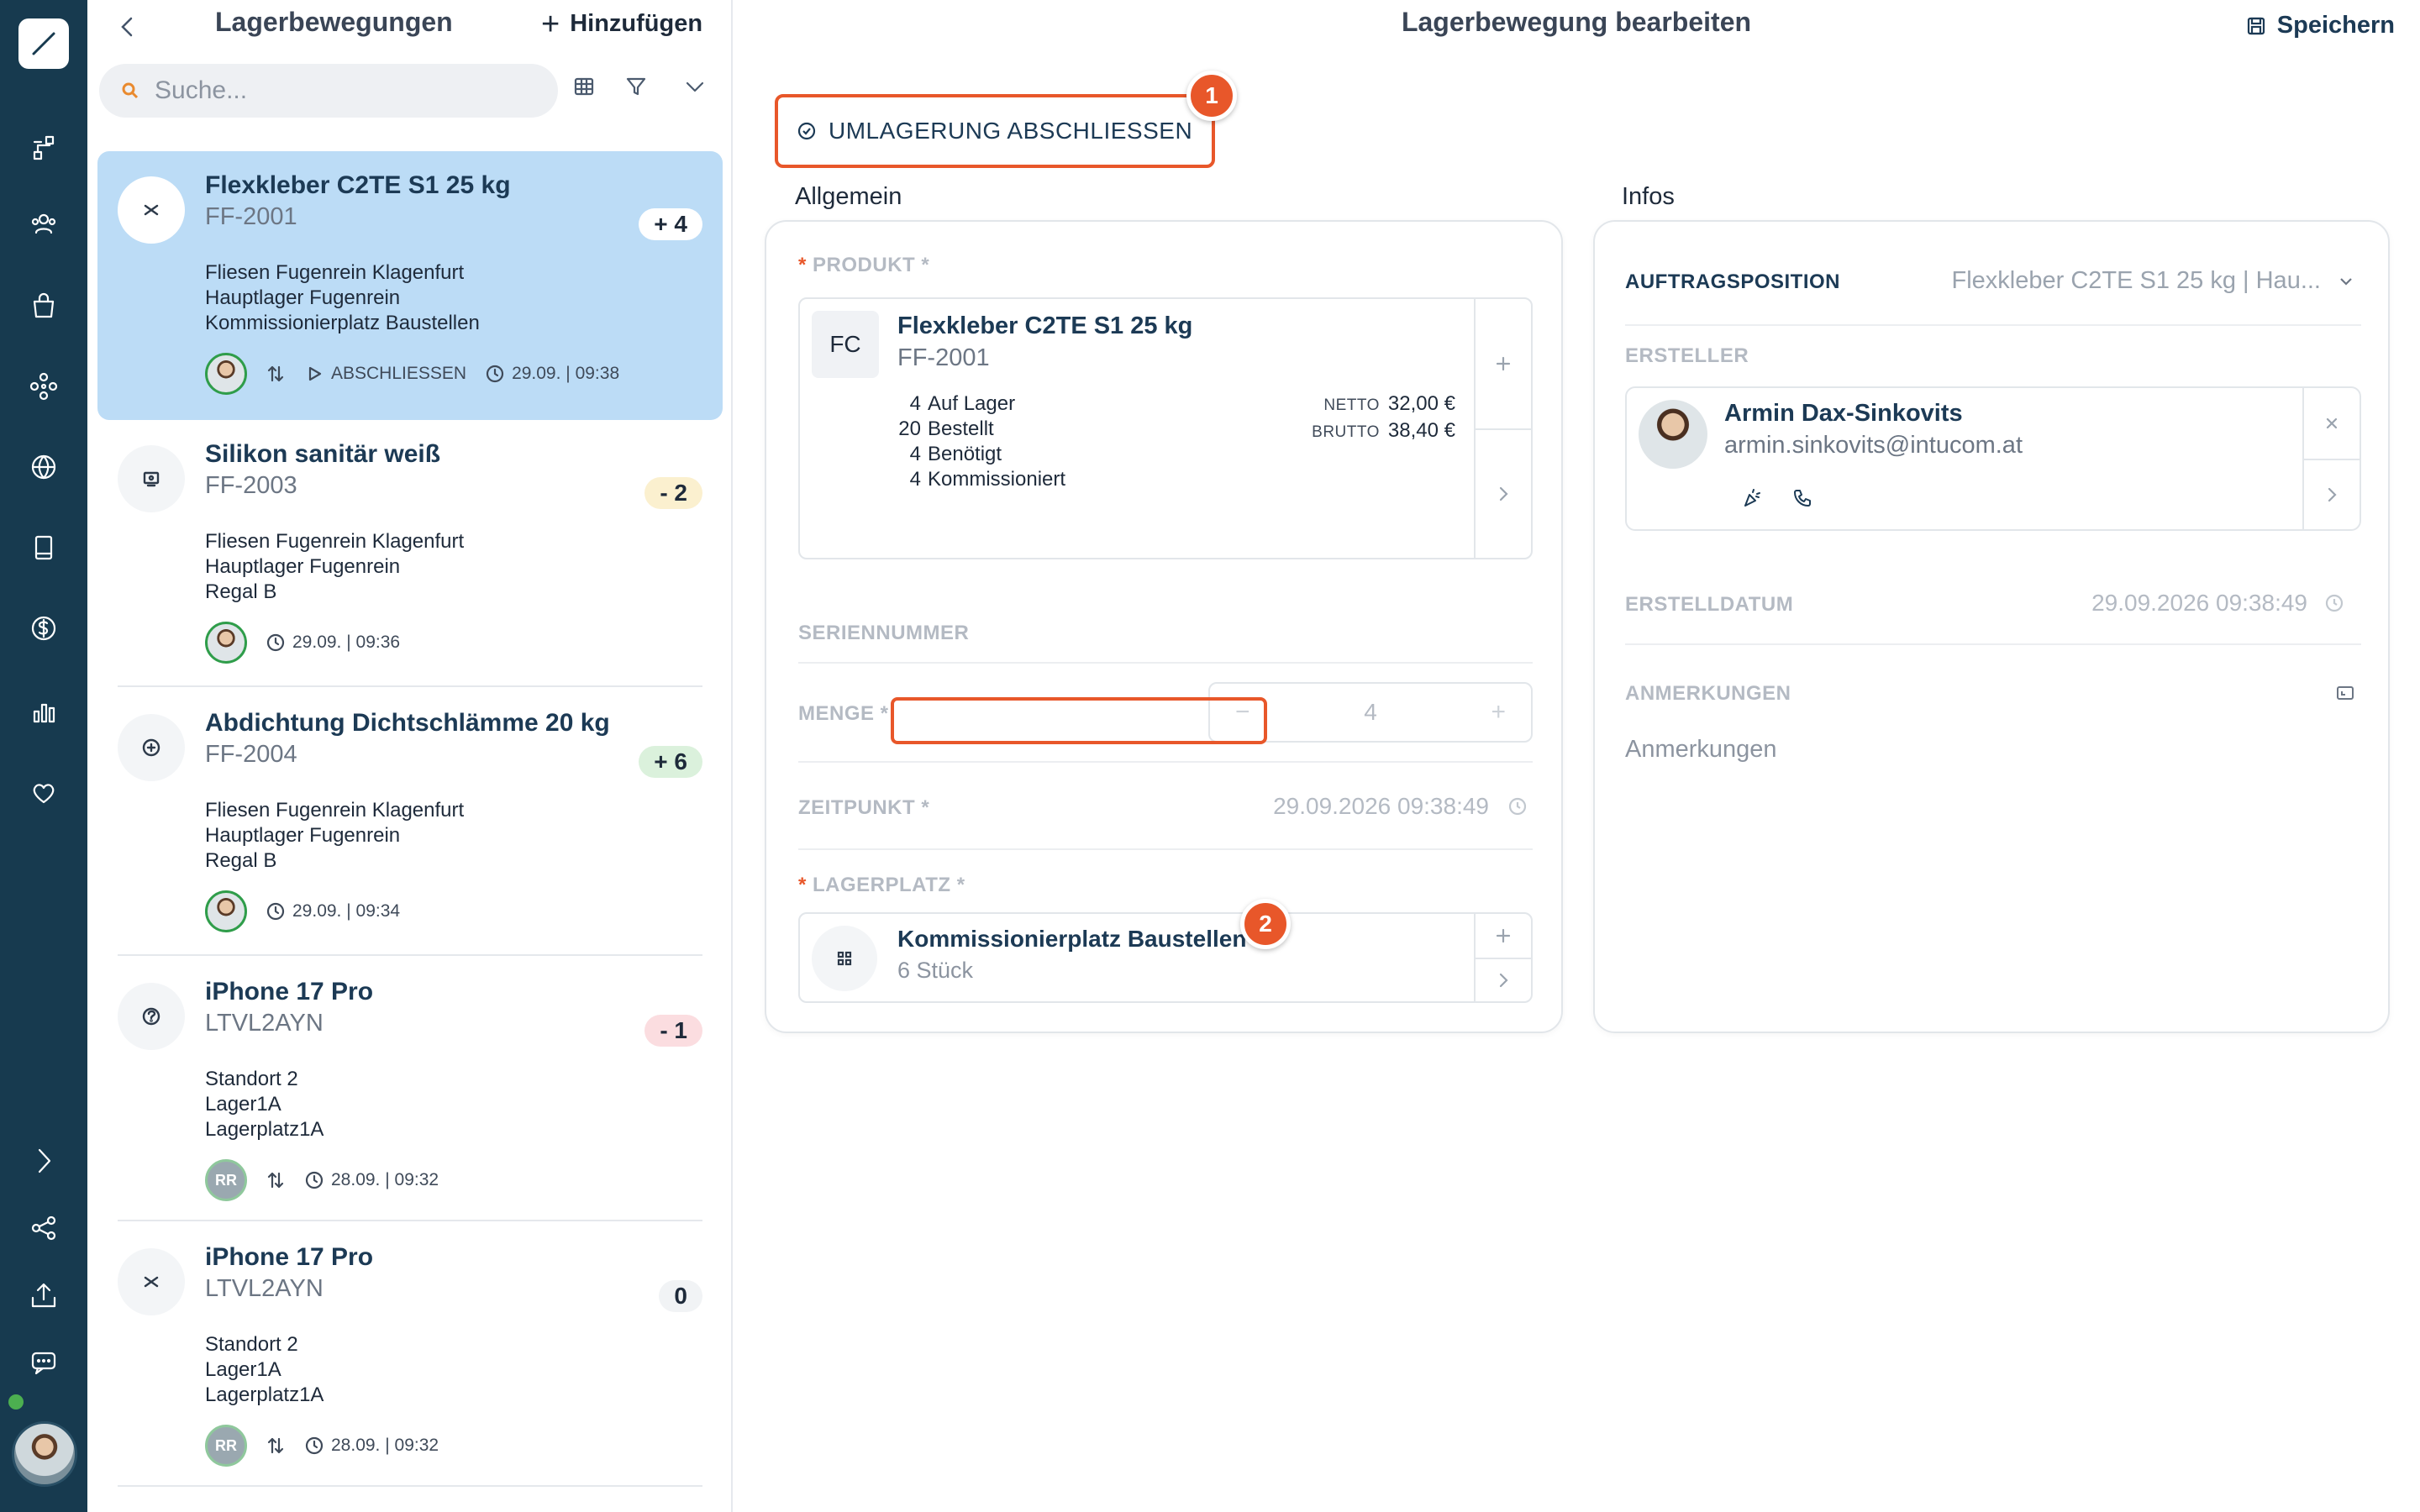 This screenshot has width=2420, height=1512. Describe the element at coordinates (2217, 603) in the screenshot. I see `created-date-field: 29.09.2026 09:38:49` at that location.